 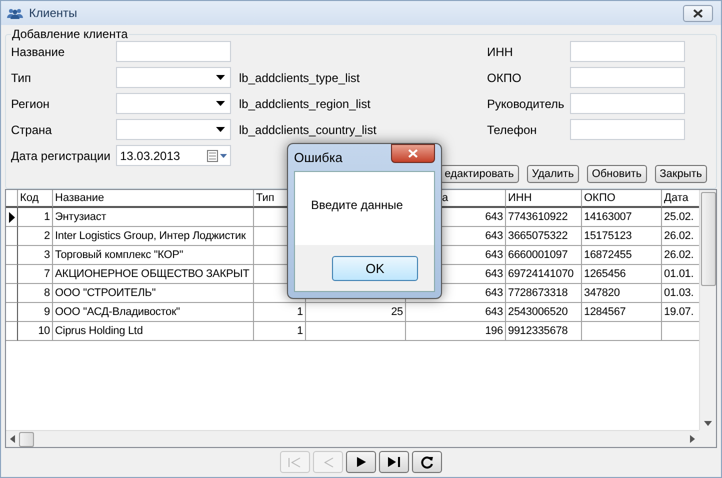 I want to click on column-header: ОКПО, so click(x=622, y=199).